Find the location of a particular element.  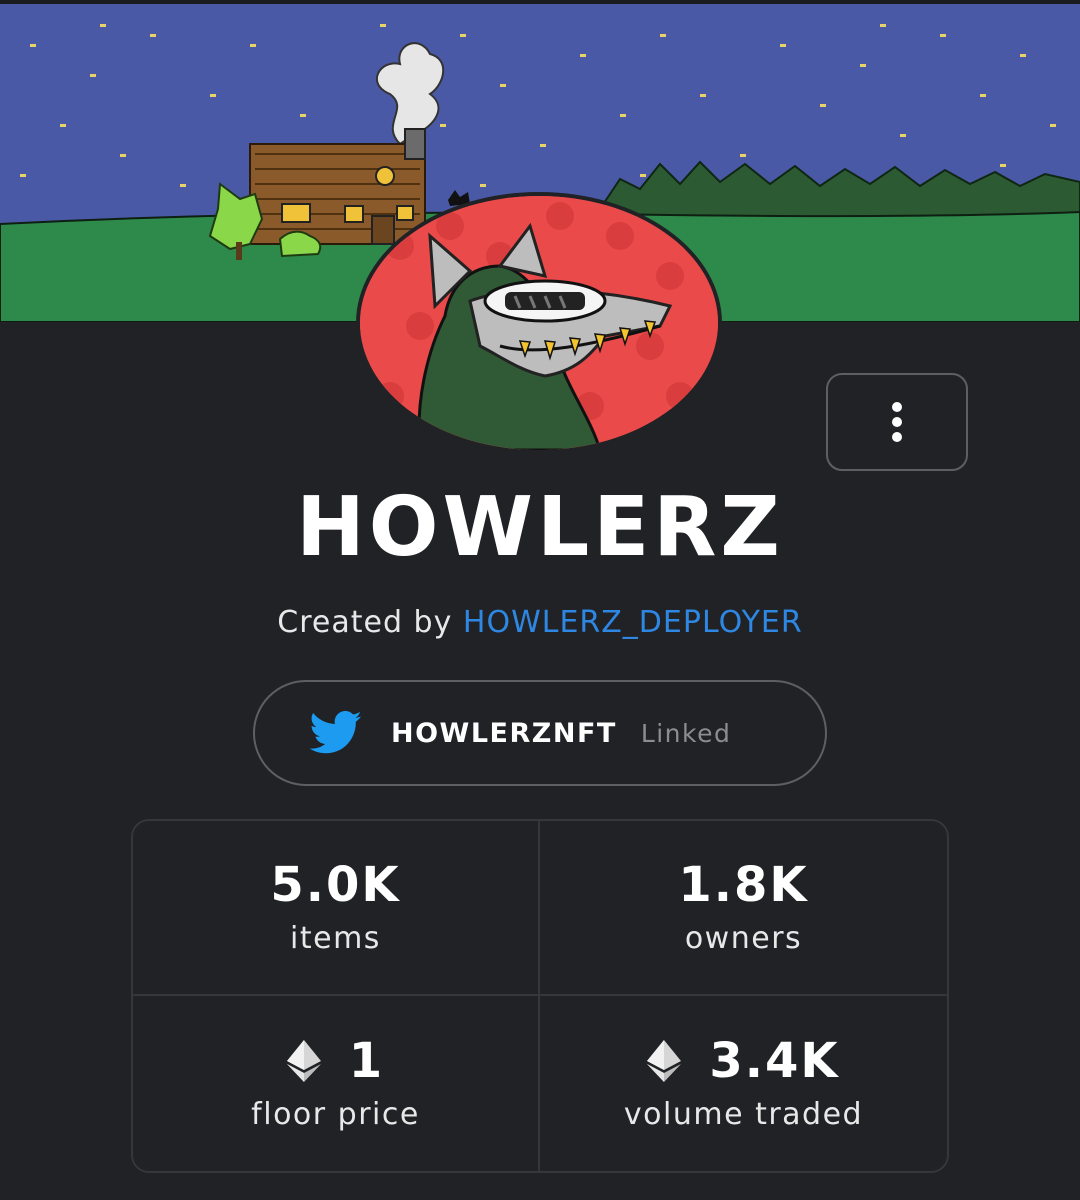

stat-volume-traded-value: 3.4K is located at coordinates (774, 1060).